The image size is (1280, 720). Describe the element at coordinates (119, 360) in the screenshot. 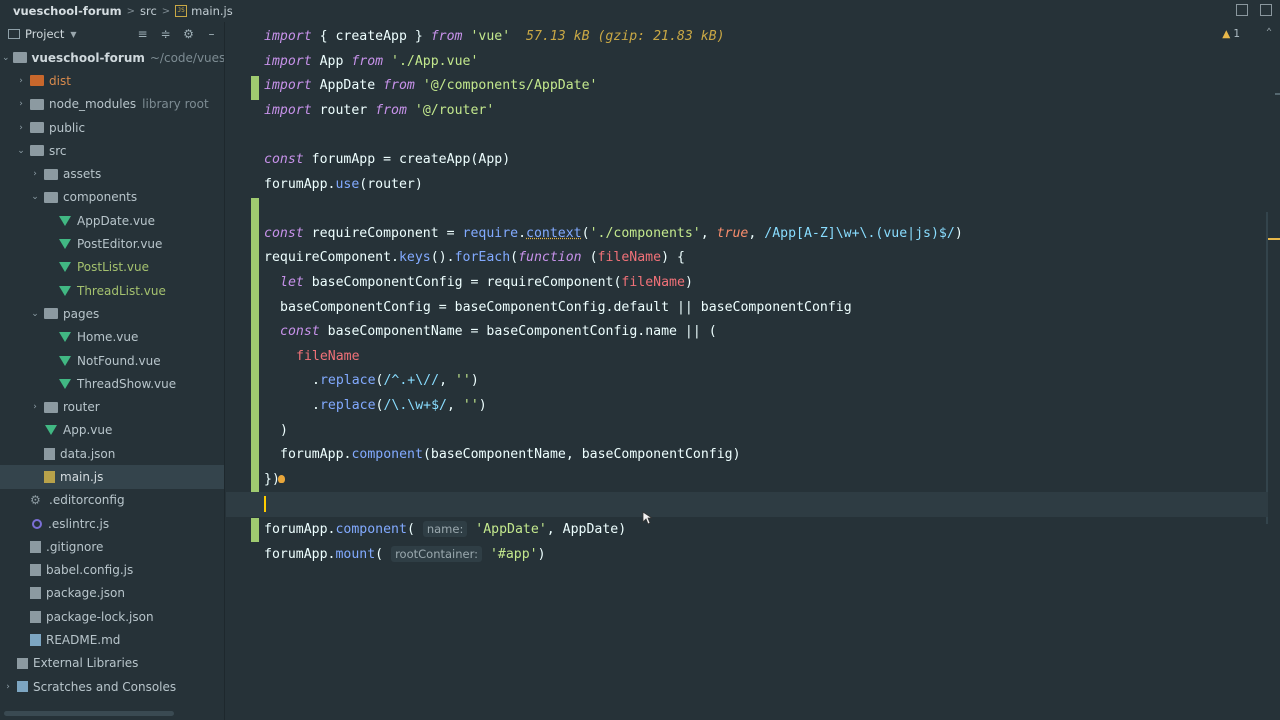

I see `tree-item-label: NotFound.vue` at that location.